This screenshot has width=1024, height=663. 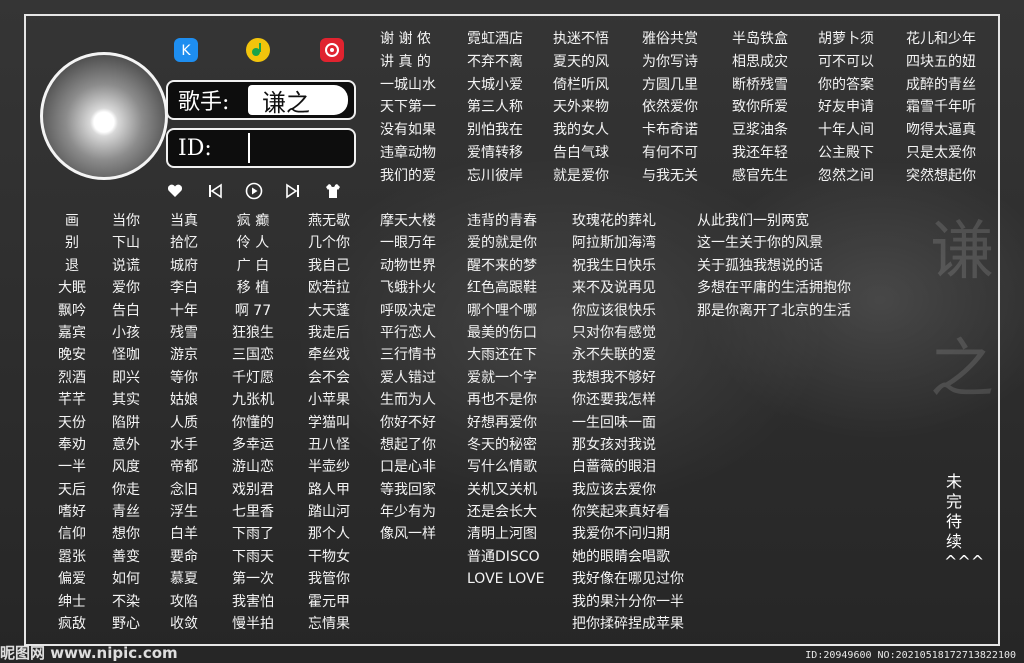 I want to click on song-title: 你的答案, so click(x=846, y=84).